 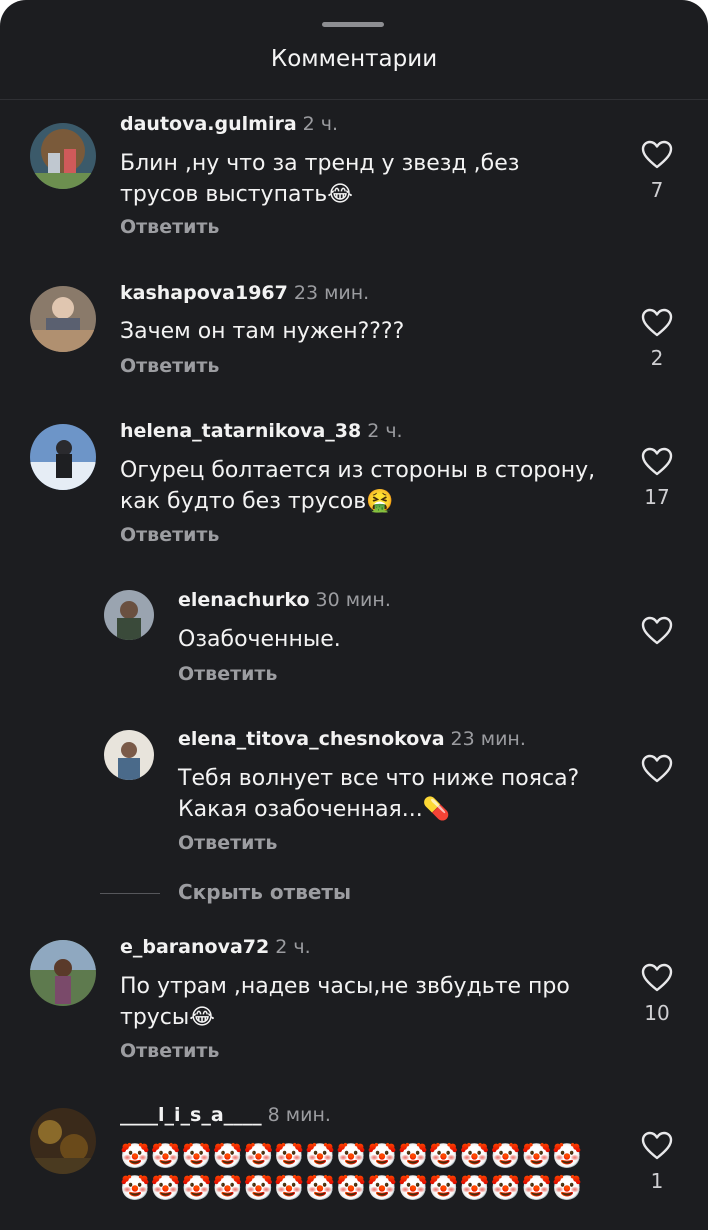 I want to click on hide-replies-button: Скрыть ответы, so click(x=264, y=892).